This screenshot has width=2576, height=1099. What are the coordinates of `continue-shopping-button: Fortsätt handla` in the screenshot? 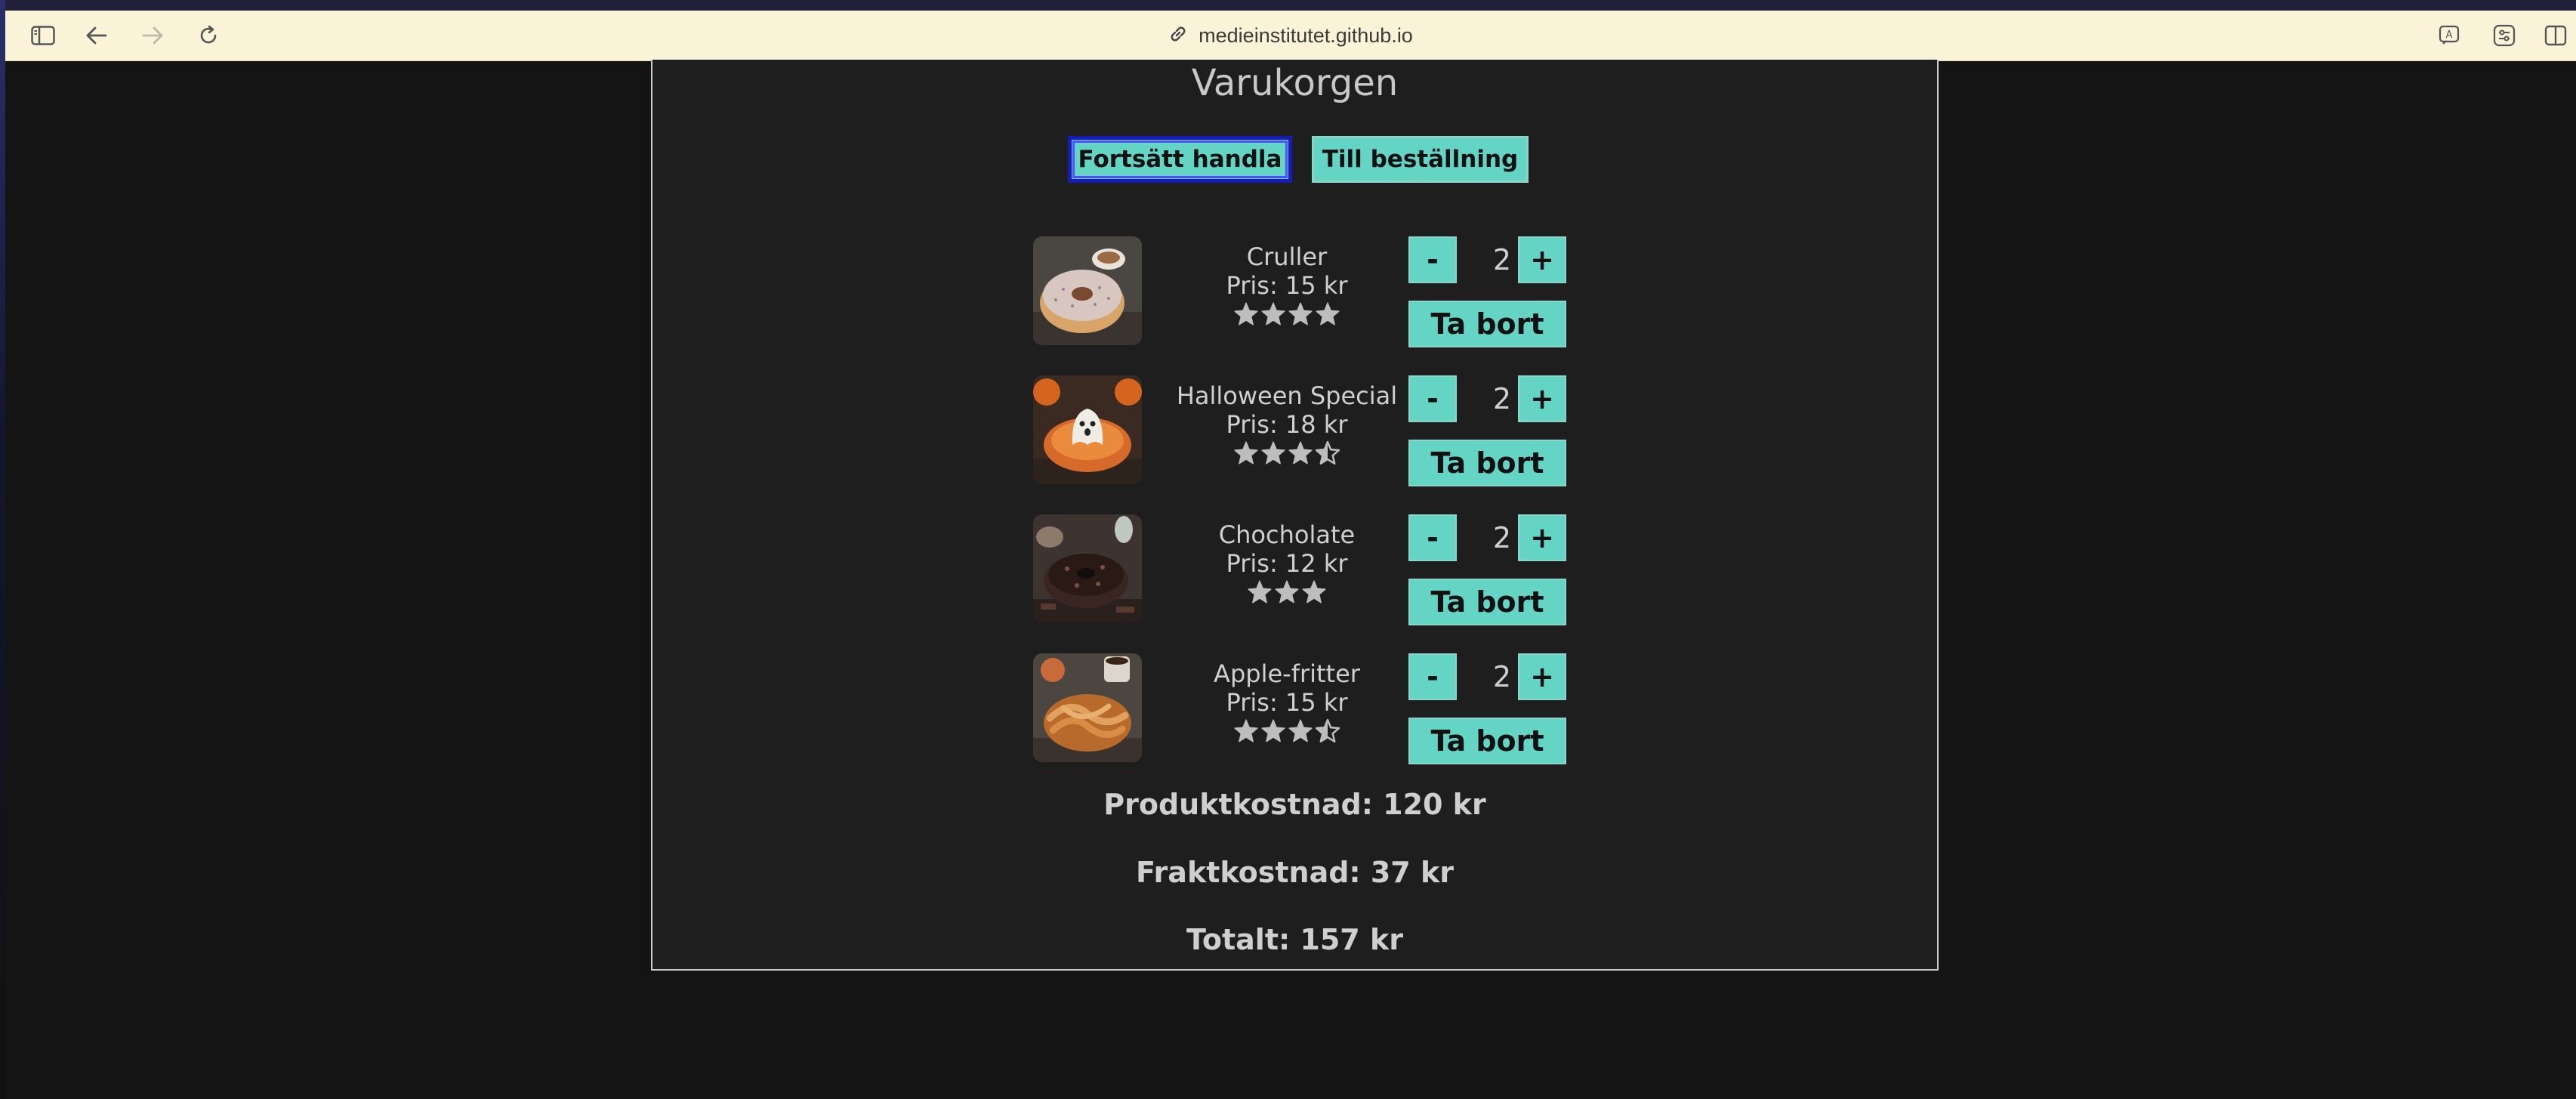 It's located at (1180, 159).